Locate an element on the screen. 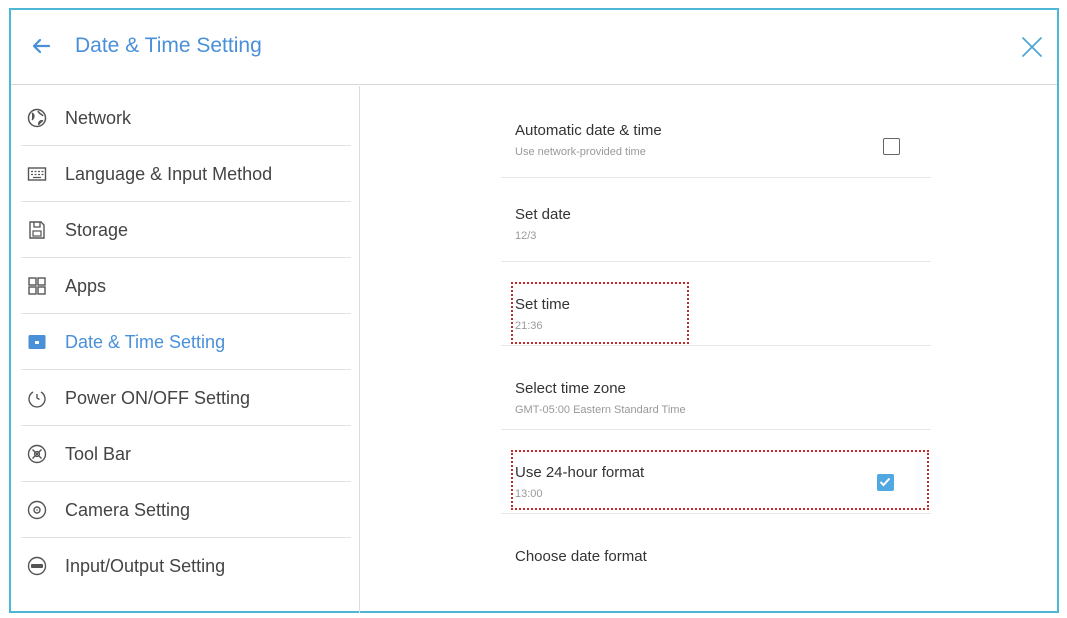 Image resolution: width=1067 pixels, height=618 pixels. back-button is located at coordinates (41, 46).